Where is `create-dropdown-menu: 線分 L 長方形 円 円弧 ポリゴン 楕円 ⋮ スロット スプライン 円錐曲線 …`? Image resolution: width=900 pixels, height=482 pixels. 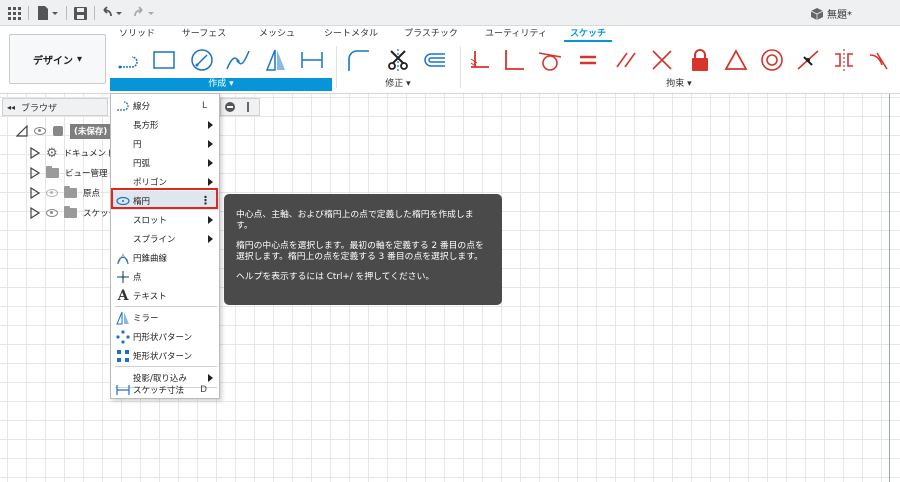 create-dropdown-menu: 線分 L 長方形 円 円弧 ポリゴン 楕円 ⋮ スロット スプライン 円錐曲線 … is located at coordinates (165, 246).